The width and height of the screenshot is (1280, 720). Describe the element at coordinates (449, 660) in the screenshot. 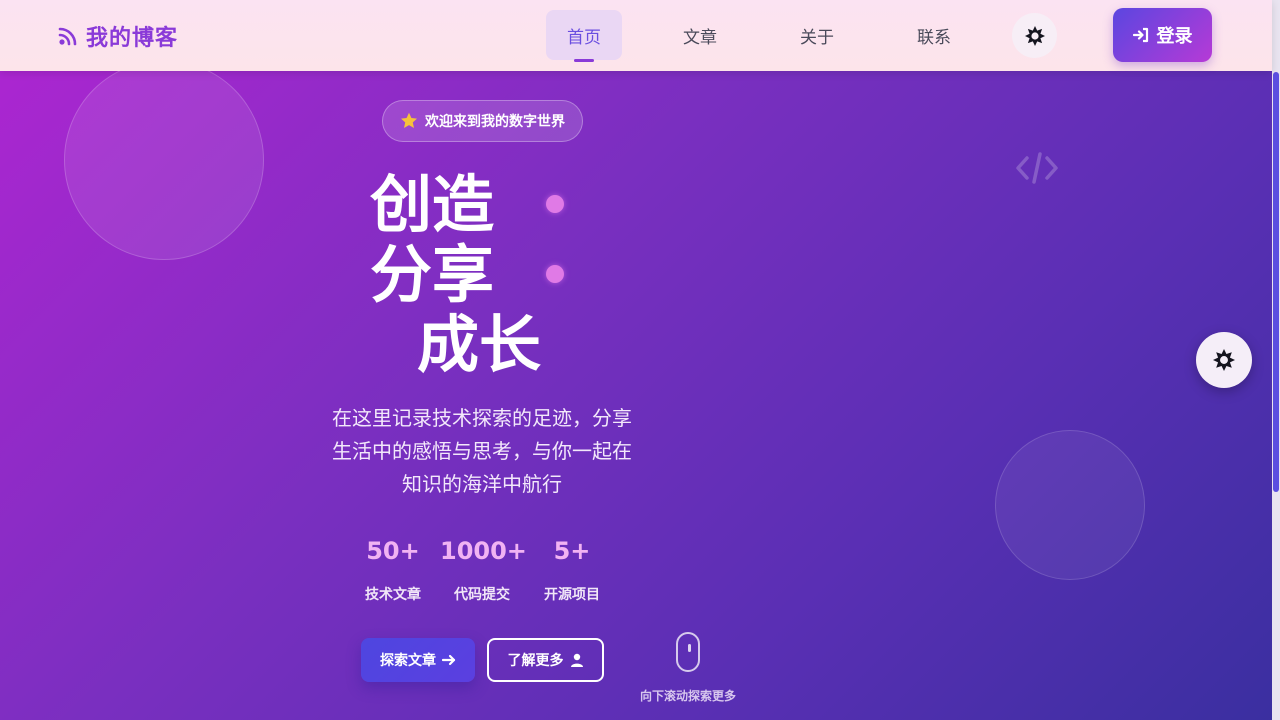

I see `arrow-right-icon` at that location.